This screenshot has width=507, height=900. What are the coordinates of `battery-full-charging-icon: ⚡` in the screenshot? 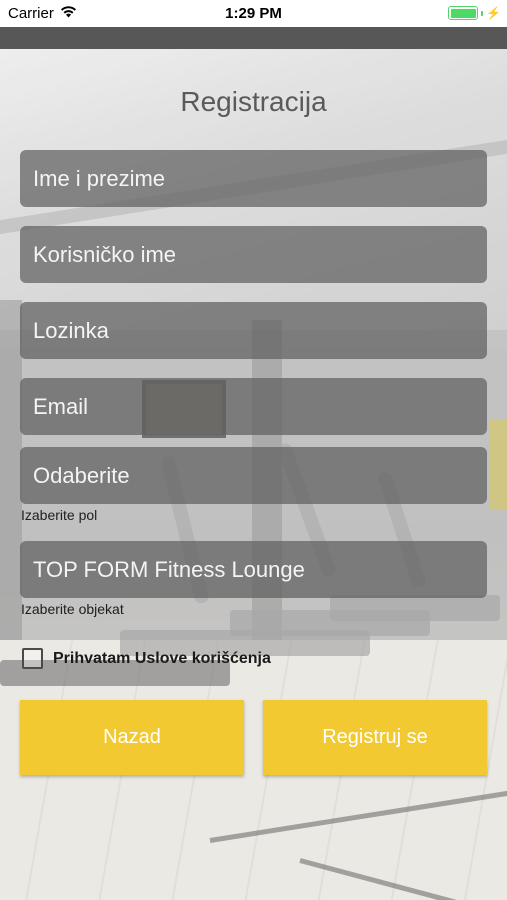 It's located at (474, 13).